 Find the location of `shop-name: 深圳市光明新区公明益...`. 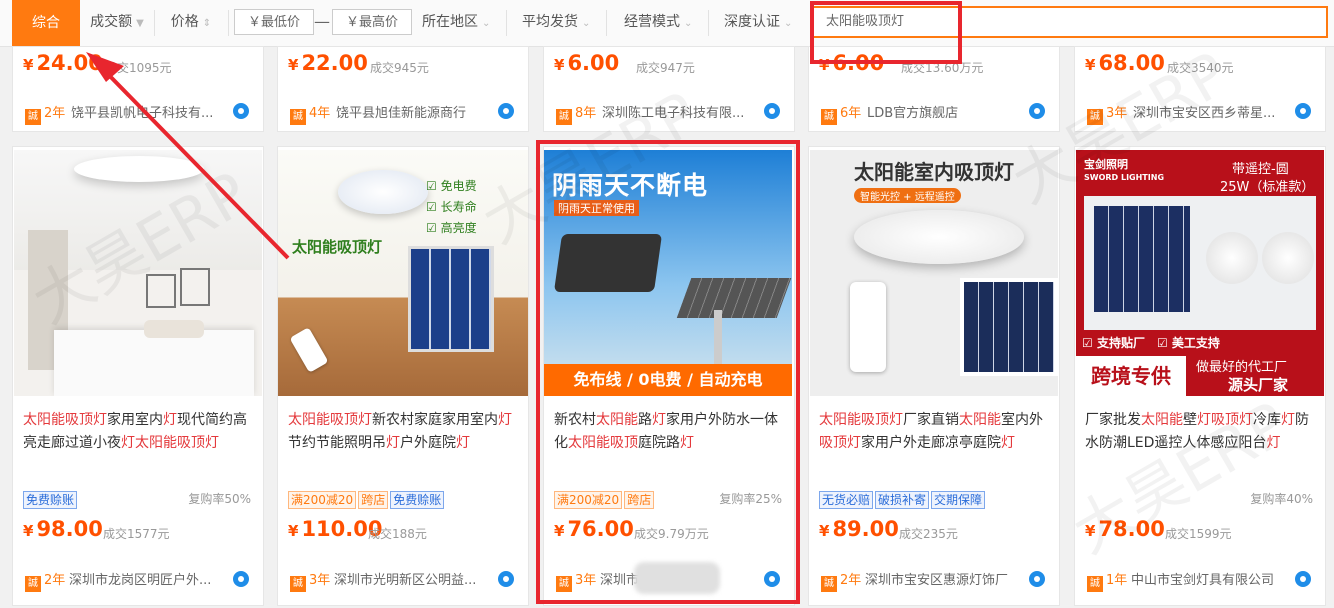

shop-name: 深圳市光明新区公明益... is located at coordinates (414, 578).